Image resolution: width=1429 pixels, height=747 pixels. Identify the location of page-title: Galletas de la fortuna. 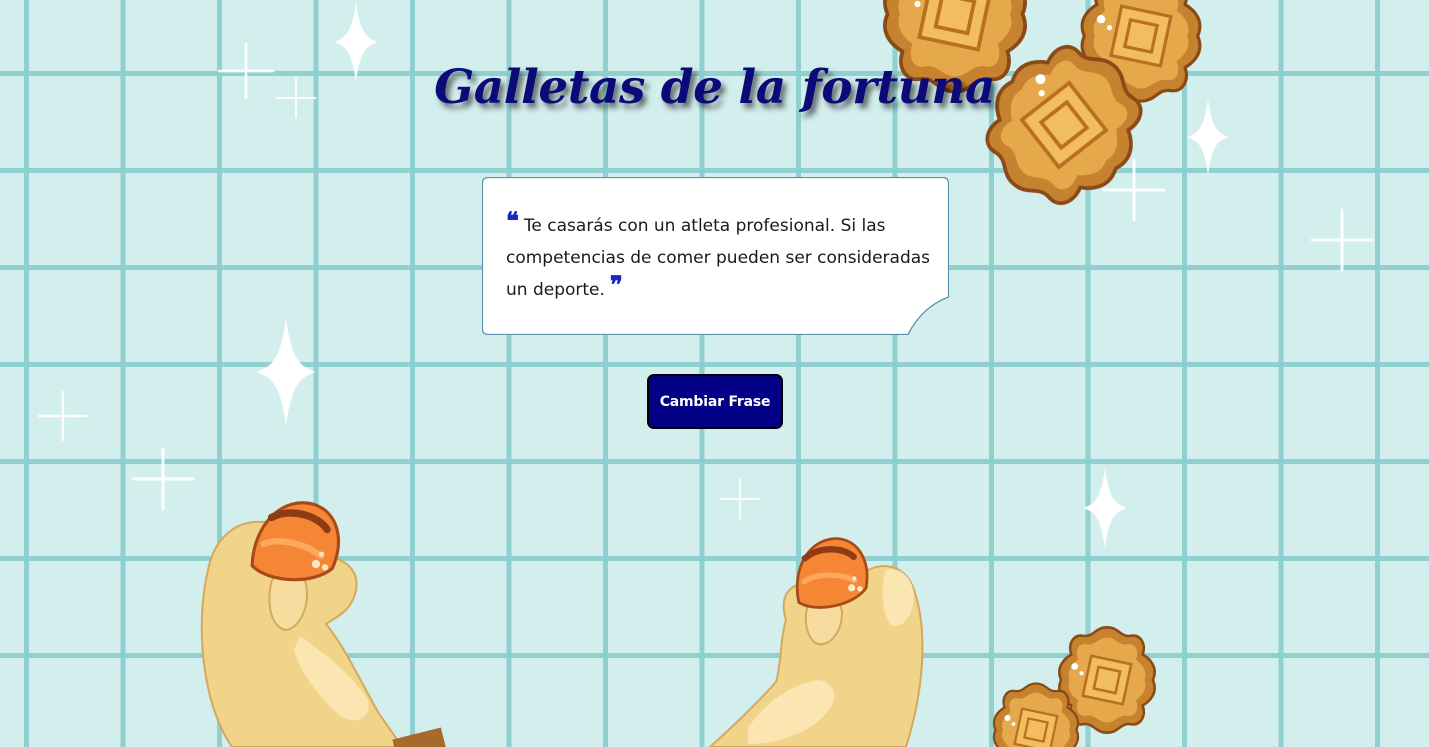
(714, 87).